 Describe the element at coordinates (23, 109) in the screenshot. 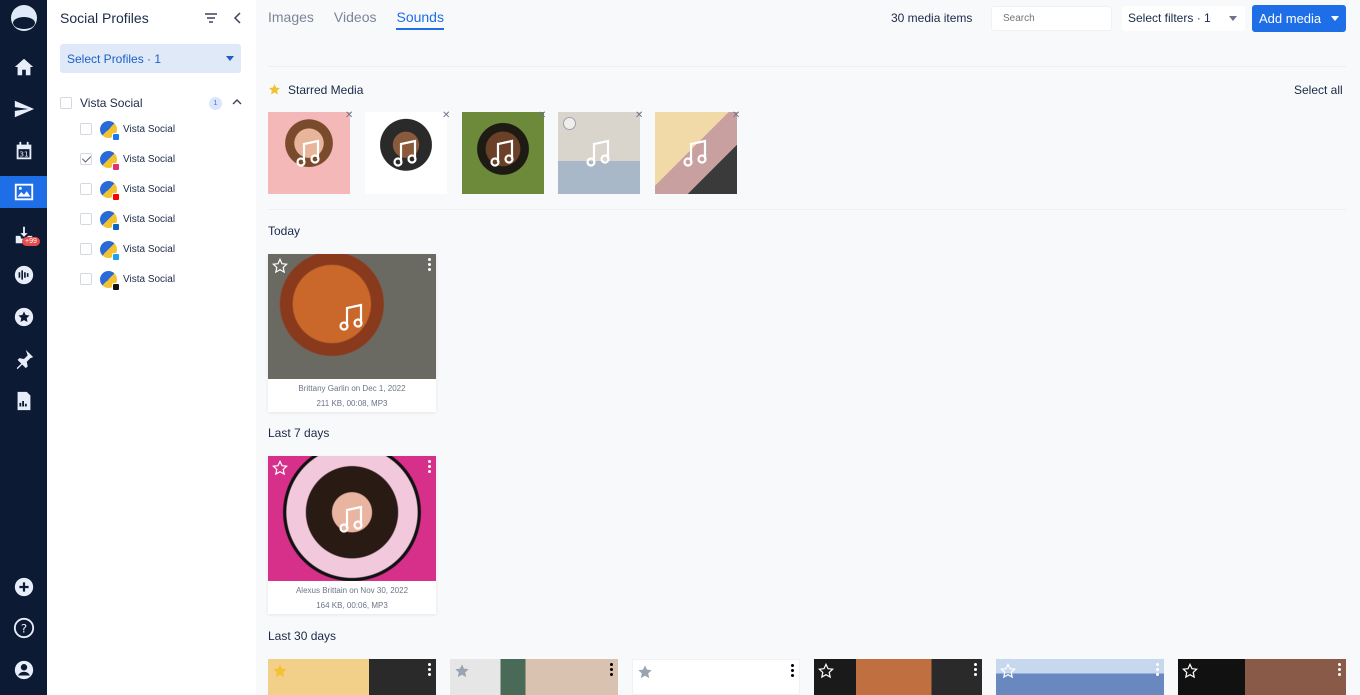

I see `publish-icon` at that location.